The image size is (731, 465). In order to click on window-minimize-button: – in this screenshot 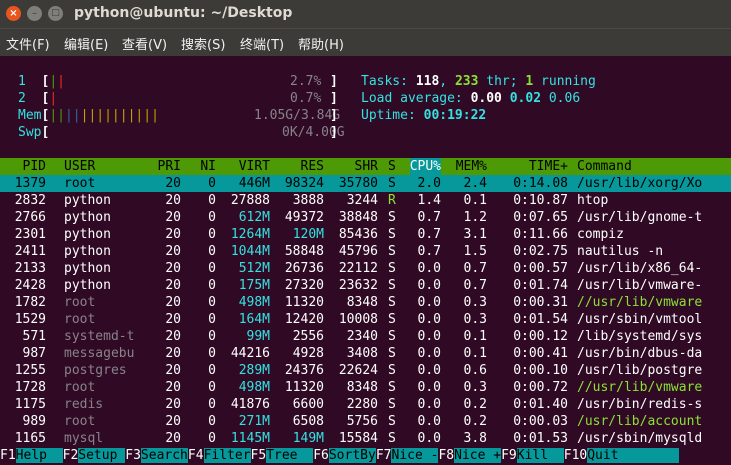, I will do `click(34, 13)`.